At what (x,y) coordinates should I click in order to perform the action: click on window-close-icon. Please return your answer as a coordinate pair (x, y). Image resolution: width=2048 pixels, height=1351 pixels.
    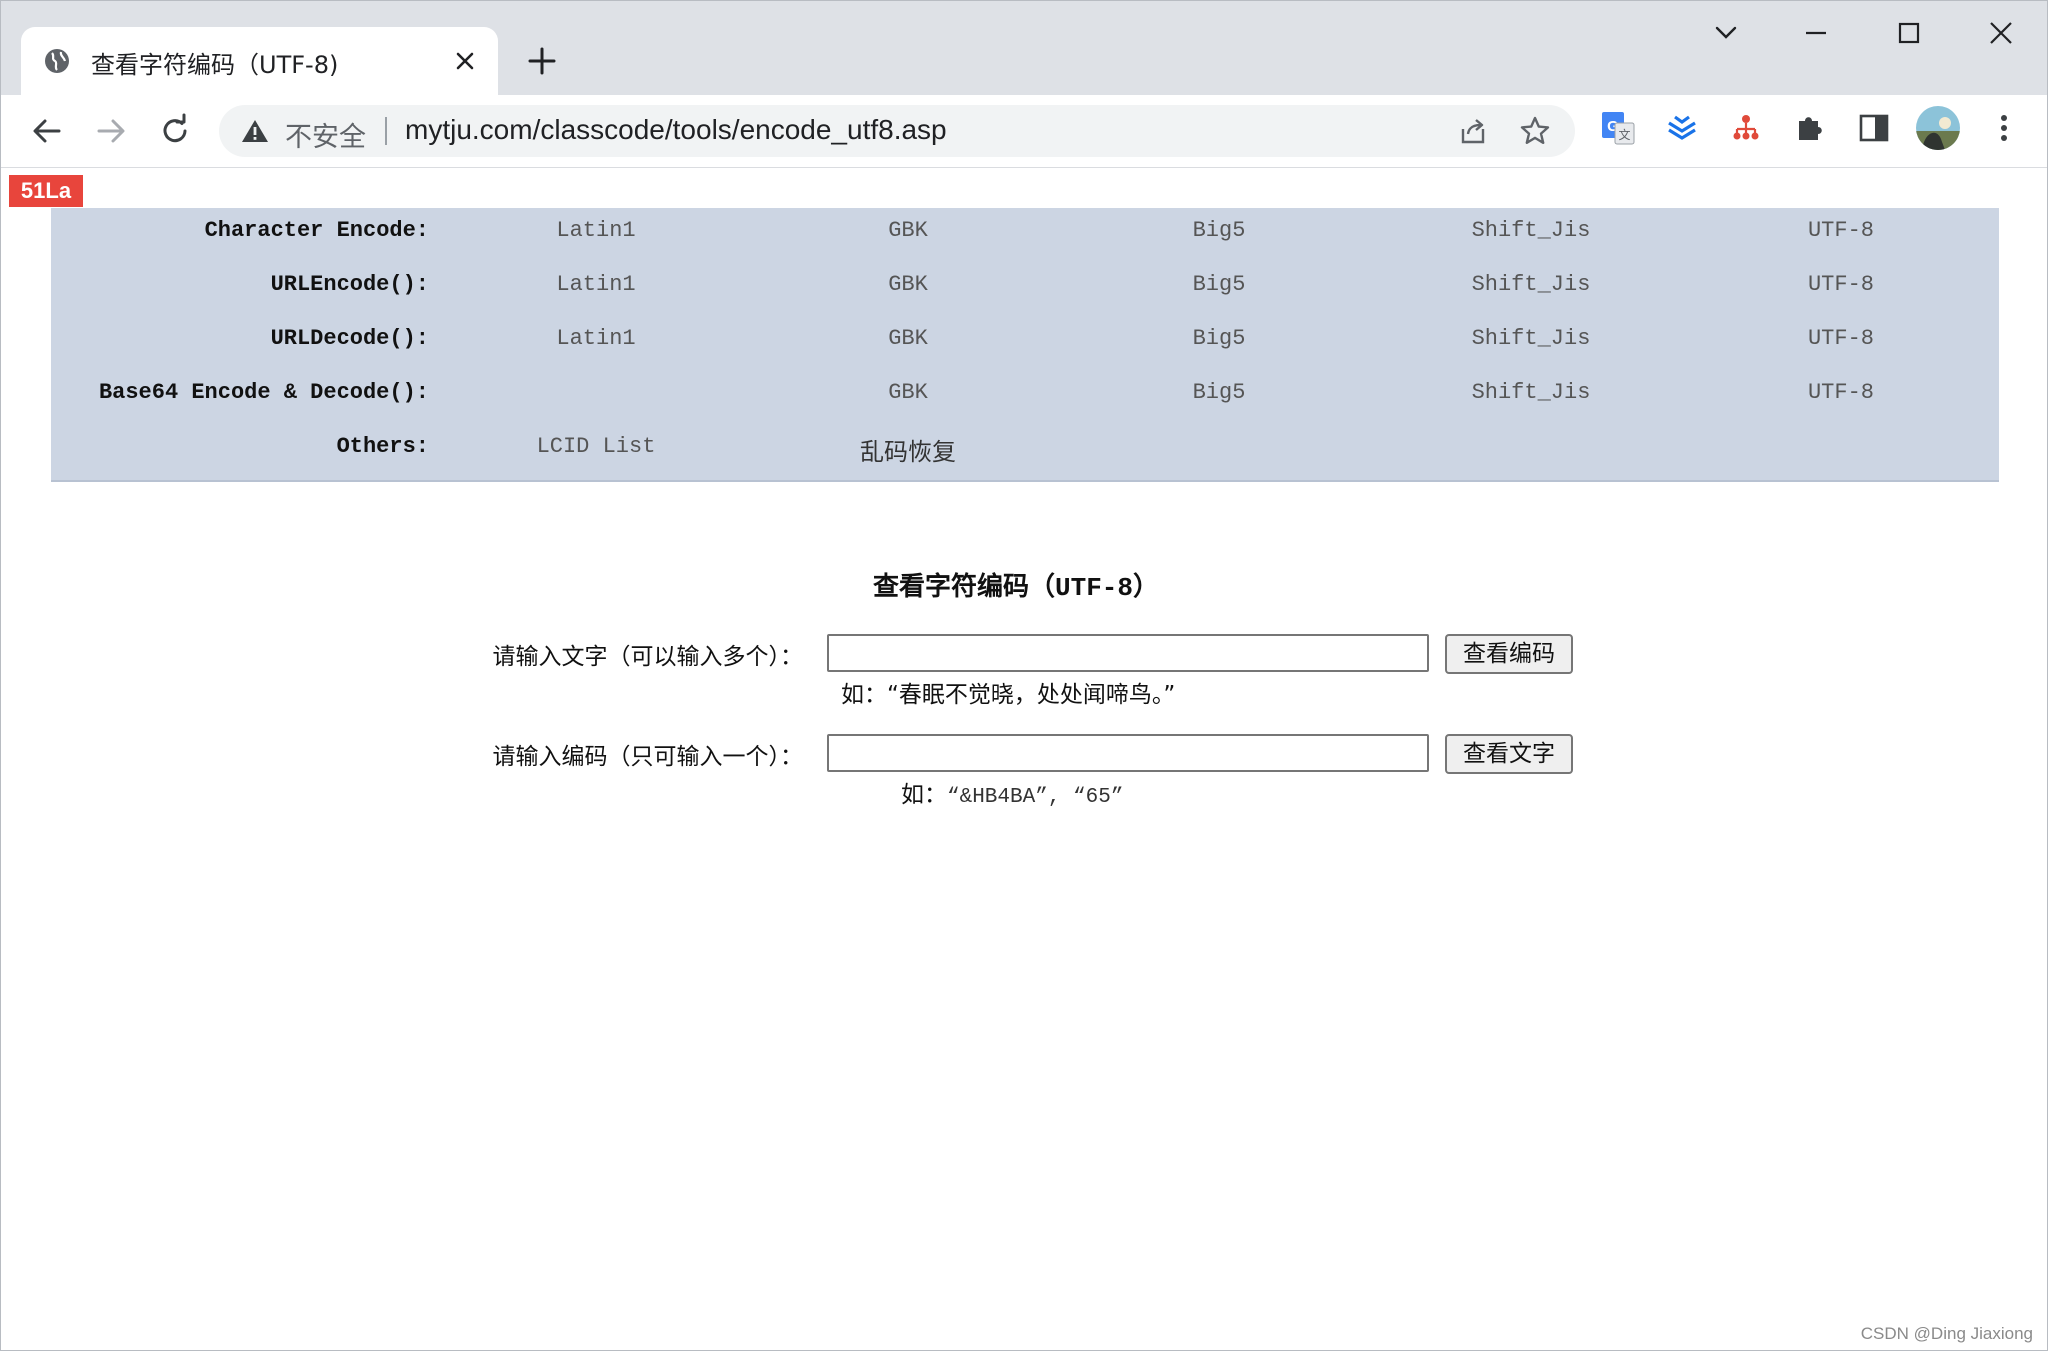
    Looking at the image, I should click on (2000, 33).